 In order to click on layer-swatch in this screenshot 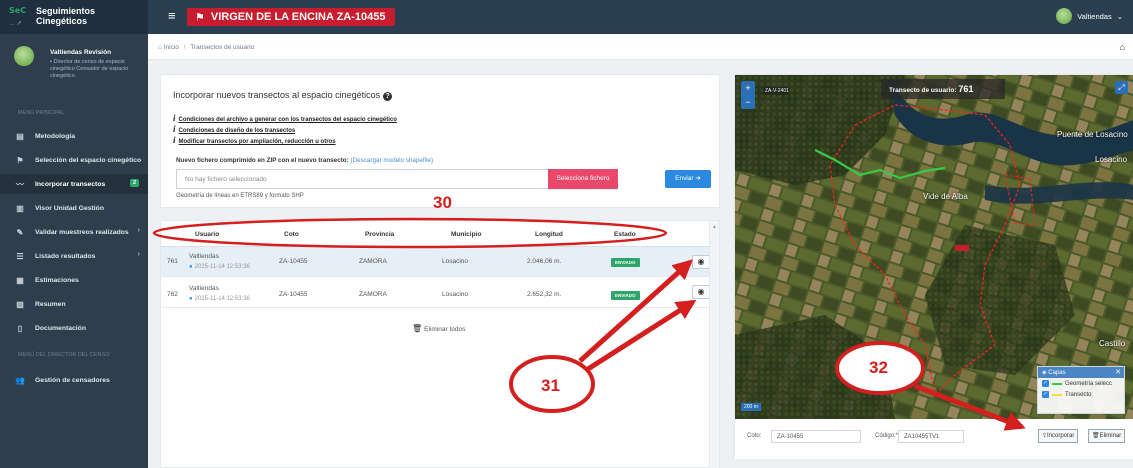, I will do `click(1057, 394)`.